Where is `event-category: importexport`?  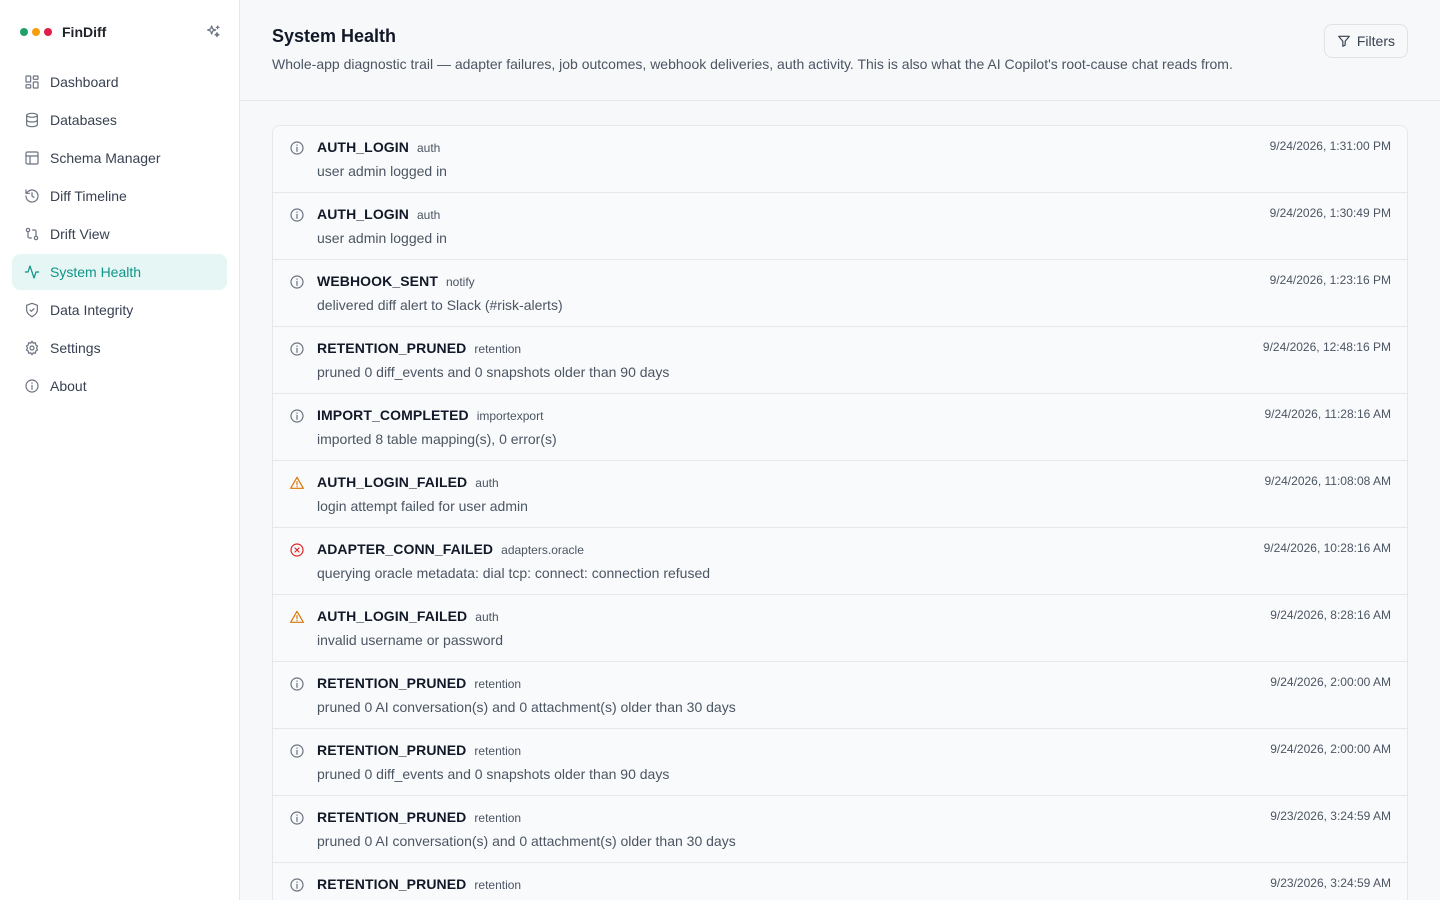 event-category: importexport is located at coordinates (510, 416).